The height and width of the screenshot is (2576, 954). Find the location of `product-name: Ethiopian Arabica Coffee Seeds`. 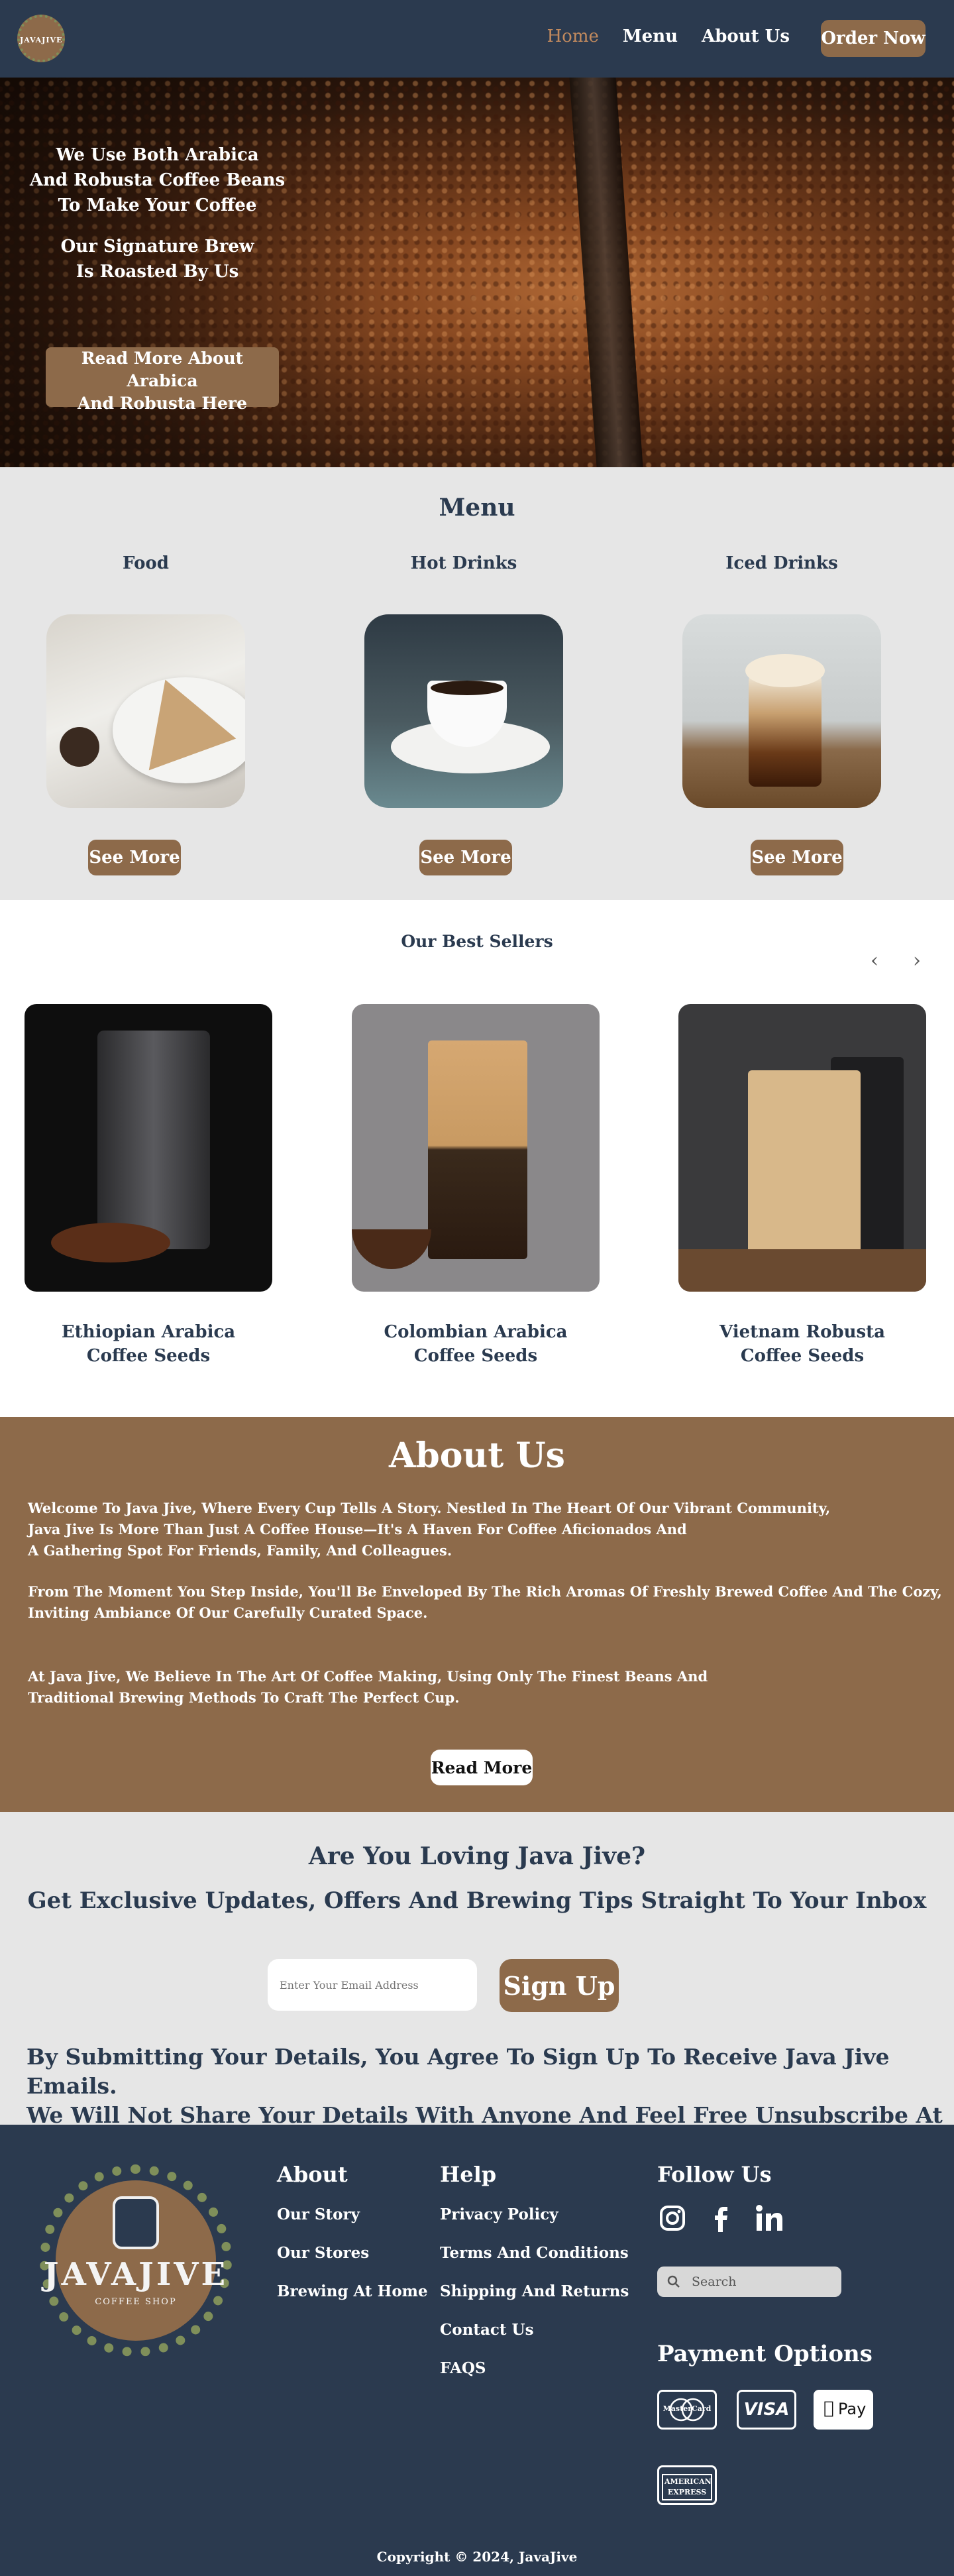

product-name: Ethiopian Arabica Coffee Seeds is located at coordinates (148, 1344).